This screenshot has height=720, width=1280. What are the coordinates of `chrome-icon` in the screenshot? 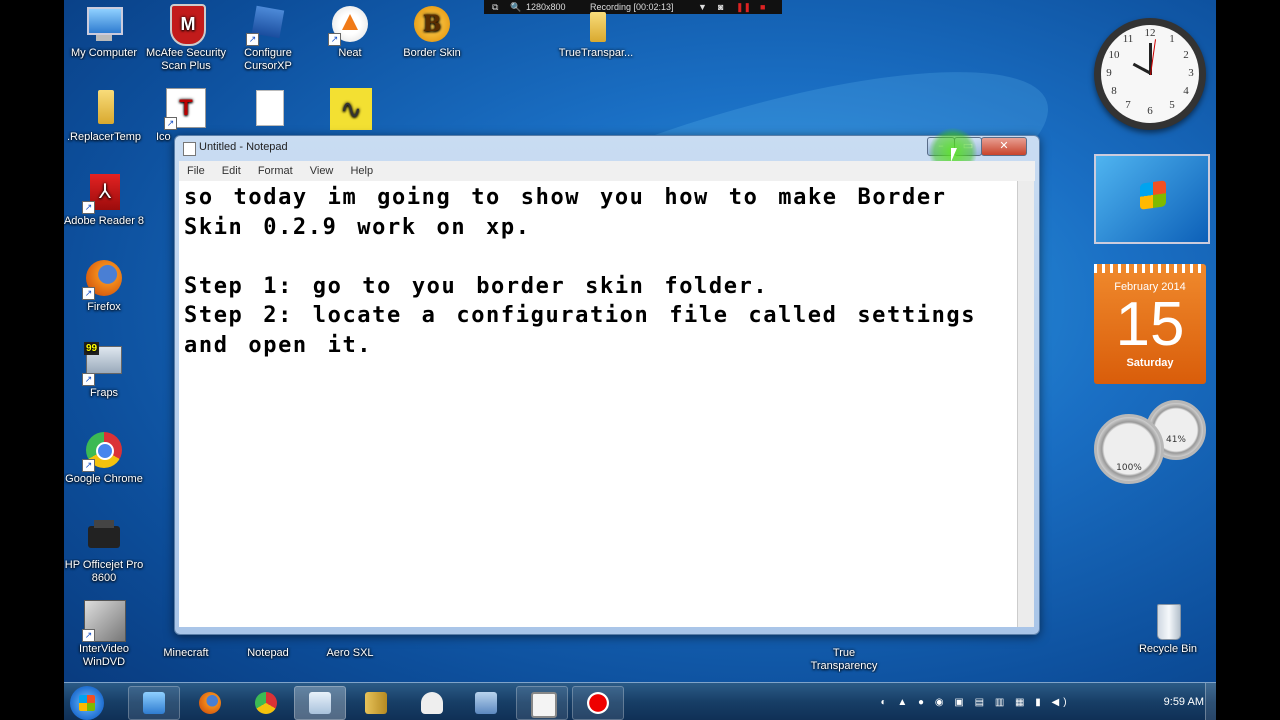 It's located at (266, 703).